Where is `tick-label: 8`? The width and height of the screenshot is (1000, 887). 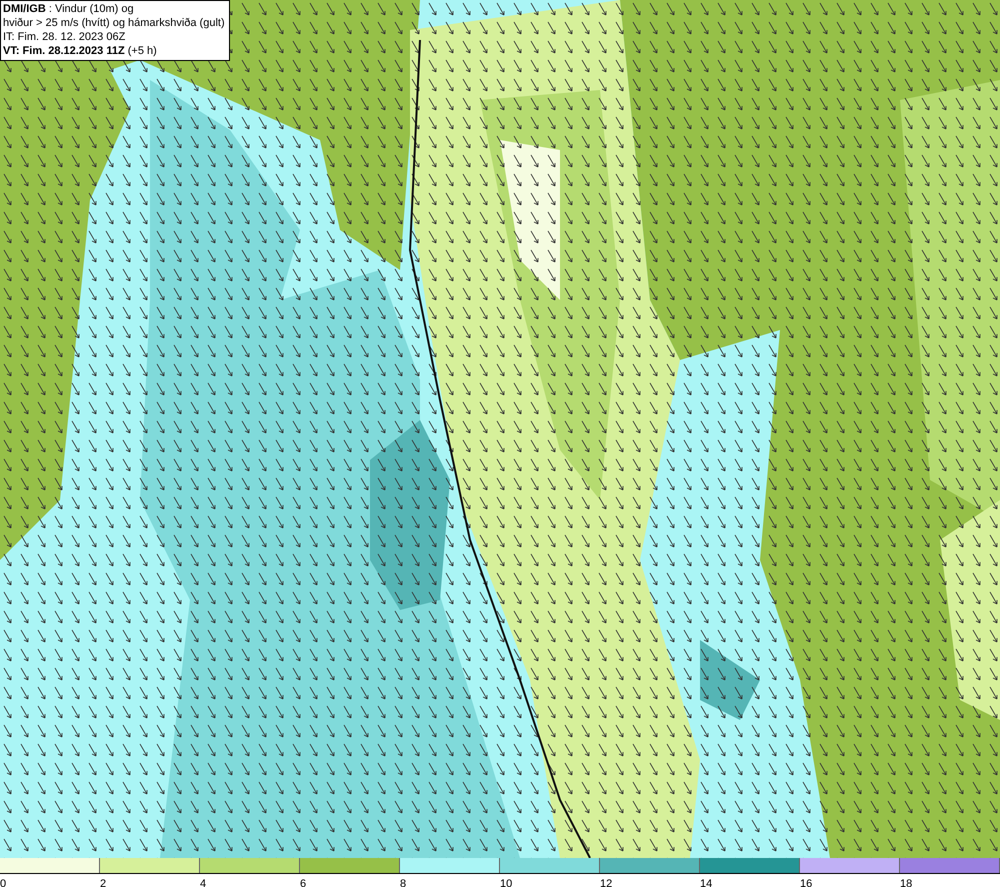
tick-label: 8 is located at coordinates (403, 882).